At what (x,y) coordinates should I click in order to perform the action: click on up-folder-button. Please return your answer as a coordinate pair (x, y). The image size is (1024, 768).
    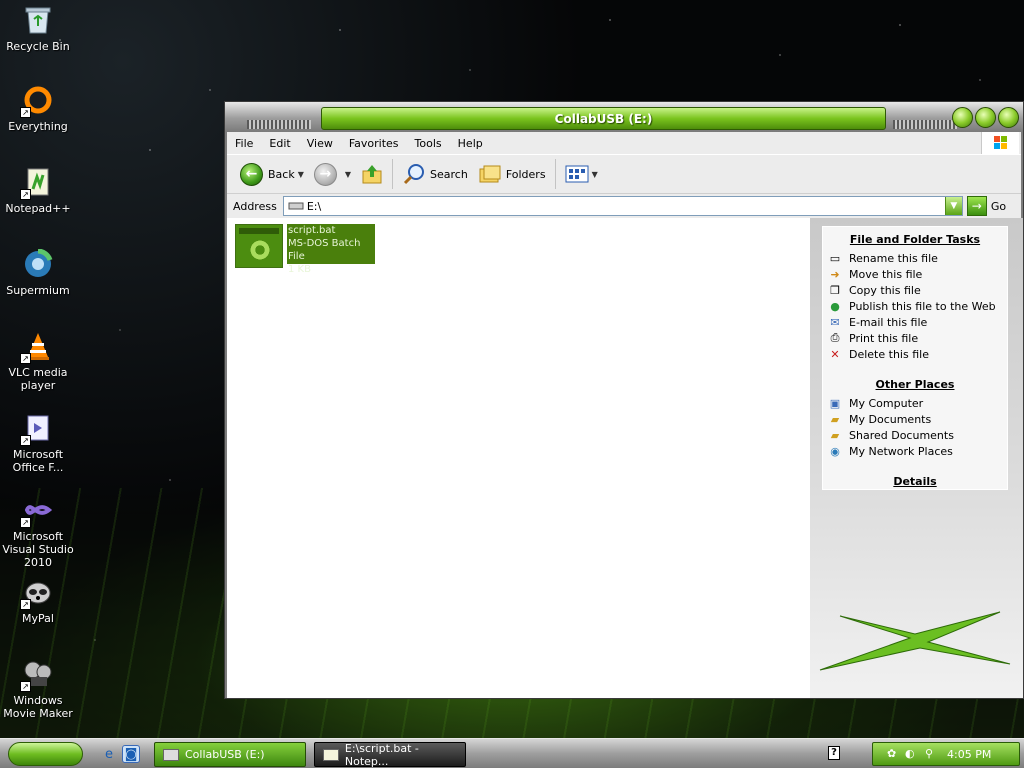
    Looking at the image, I should click on (372, 174).